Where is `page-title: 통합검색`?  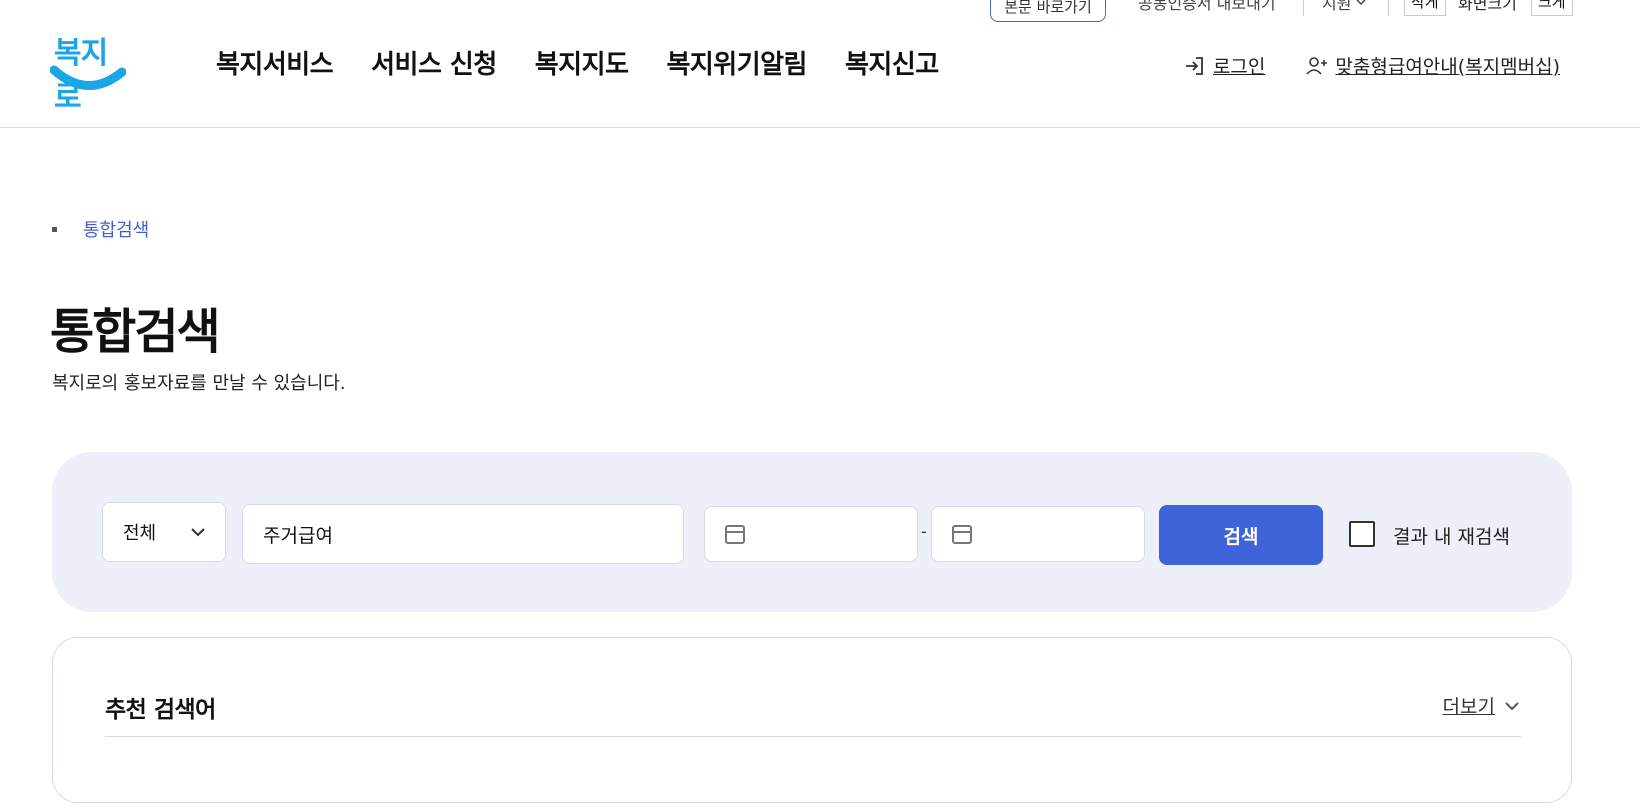 page-title: 통합검색 is located at coordinates (135, 332).